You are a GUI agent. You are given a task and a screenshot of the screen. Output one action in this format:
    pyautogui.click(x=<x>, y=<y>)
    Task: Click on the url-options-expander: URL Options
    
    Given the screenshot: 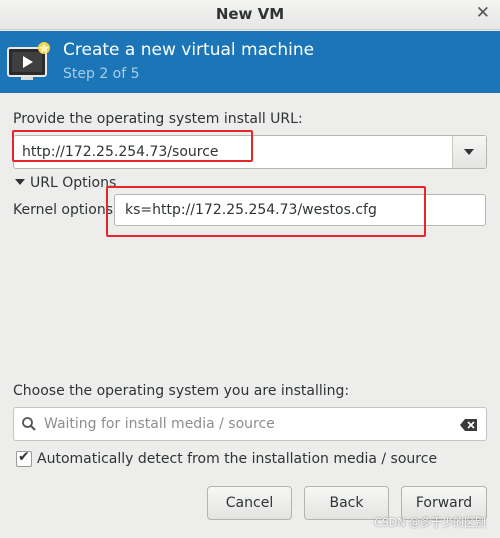 What is the action you would take?
    pyautogui.click(x=65, y=183)
    